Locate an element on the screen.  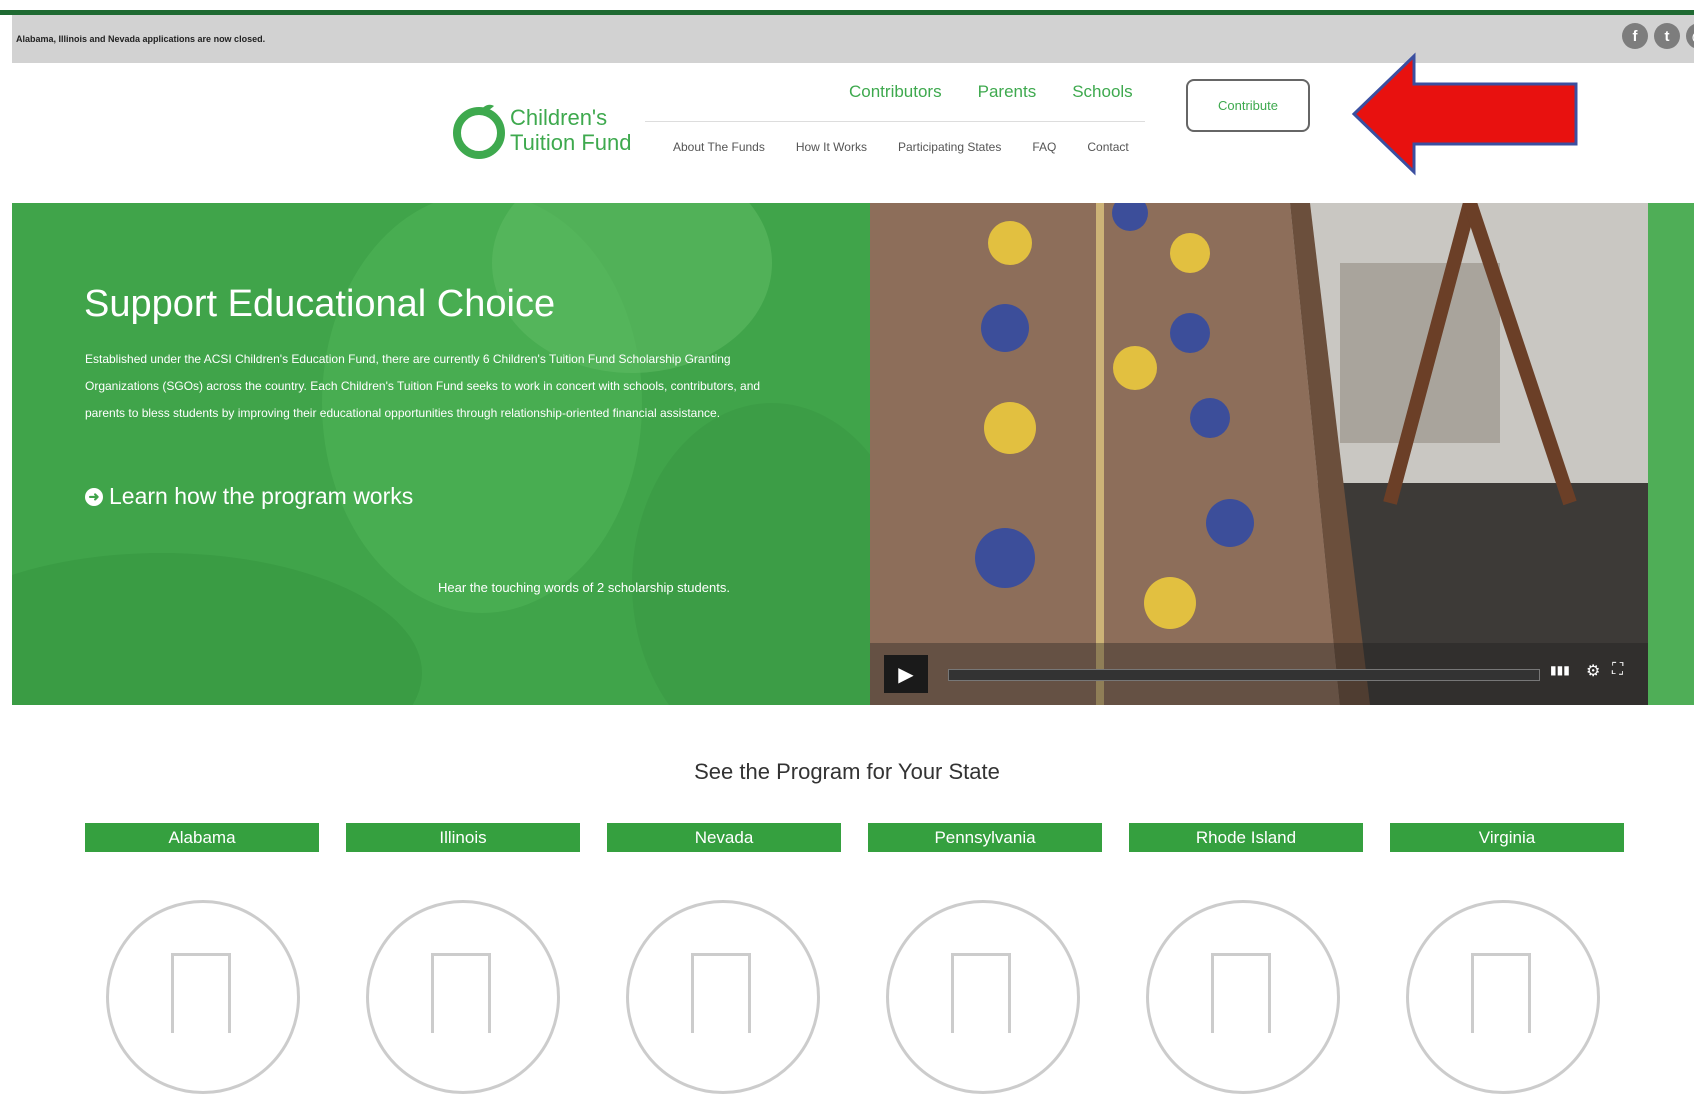
logo-line-1: Children's is located at coordinates (559, 117).